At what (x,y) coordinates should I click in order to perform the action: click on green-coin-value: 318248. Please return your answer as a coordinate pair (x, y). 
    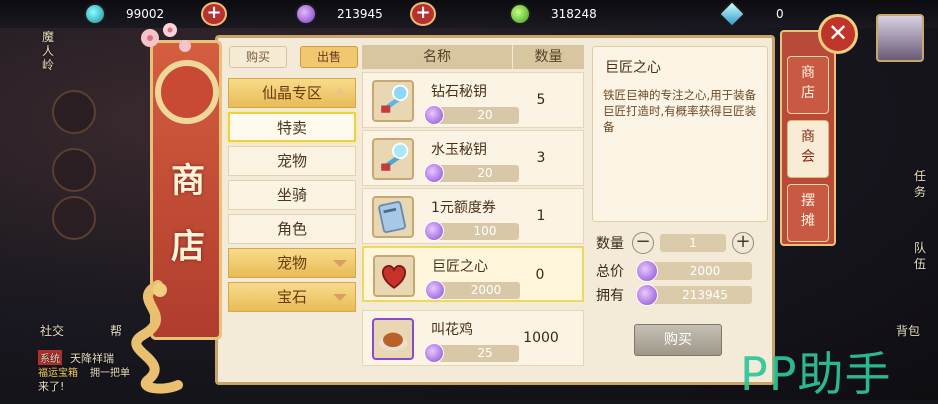
    Looking at the image, I should click on (574, 14).